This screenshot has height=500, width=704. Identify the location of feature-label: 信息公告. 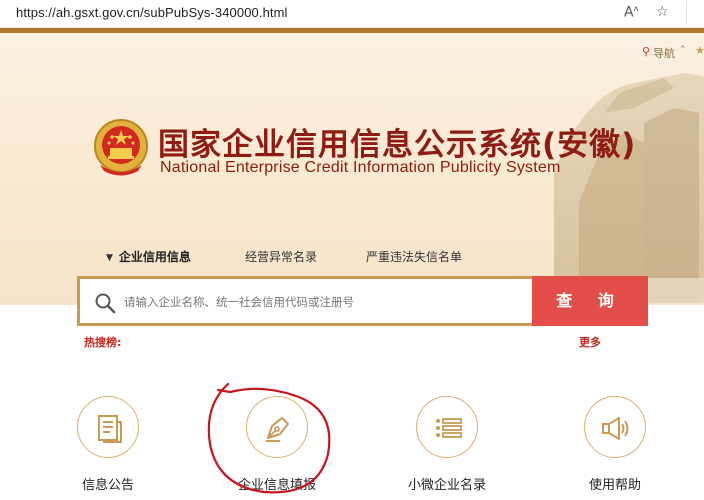
(107, 485).